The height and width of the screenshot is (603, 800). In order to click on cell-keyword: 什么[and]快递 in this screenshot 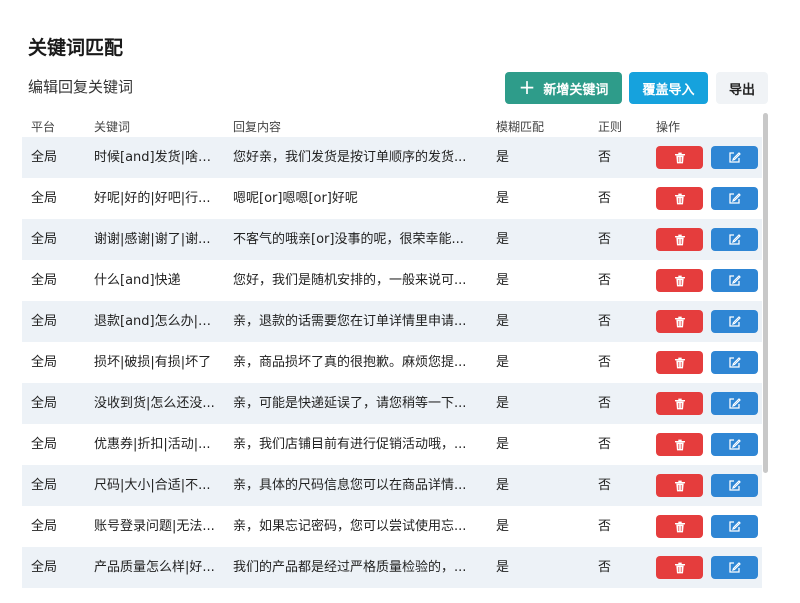, I will do `click(137, 280)`.